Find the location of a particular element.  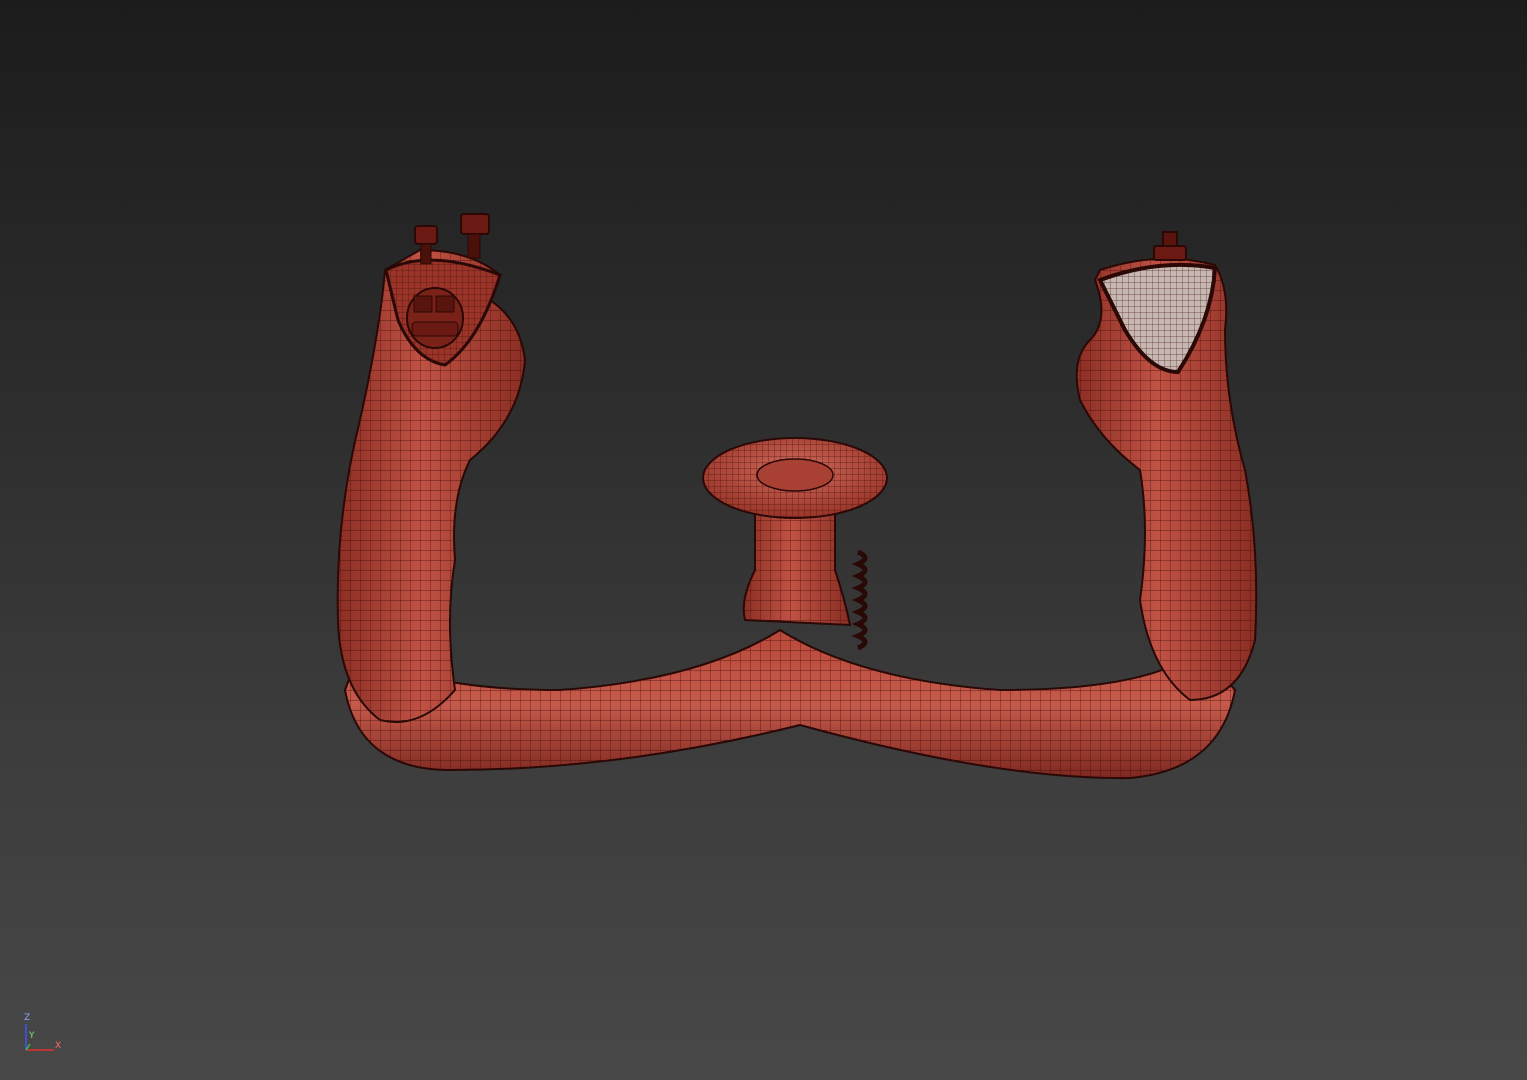

right-switch is located at coordinates (1170, 246).